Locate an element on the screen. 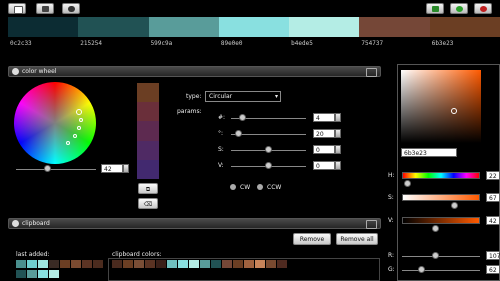  value-slider-knob is located at coordinates (435, 228).